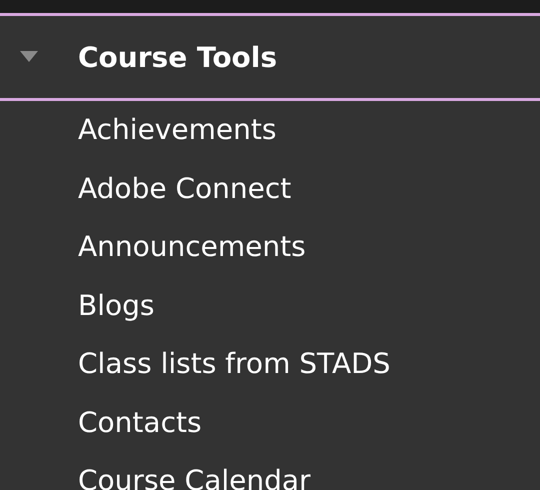 This screenshot has width=540, height=490. What do you see at coordinates (29, 57) in the screenshot?
I see `triangle-icon` at bounding box center [29, 57].